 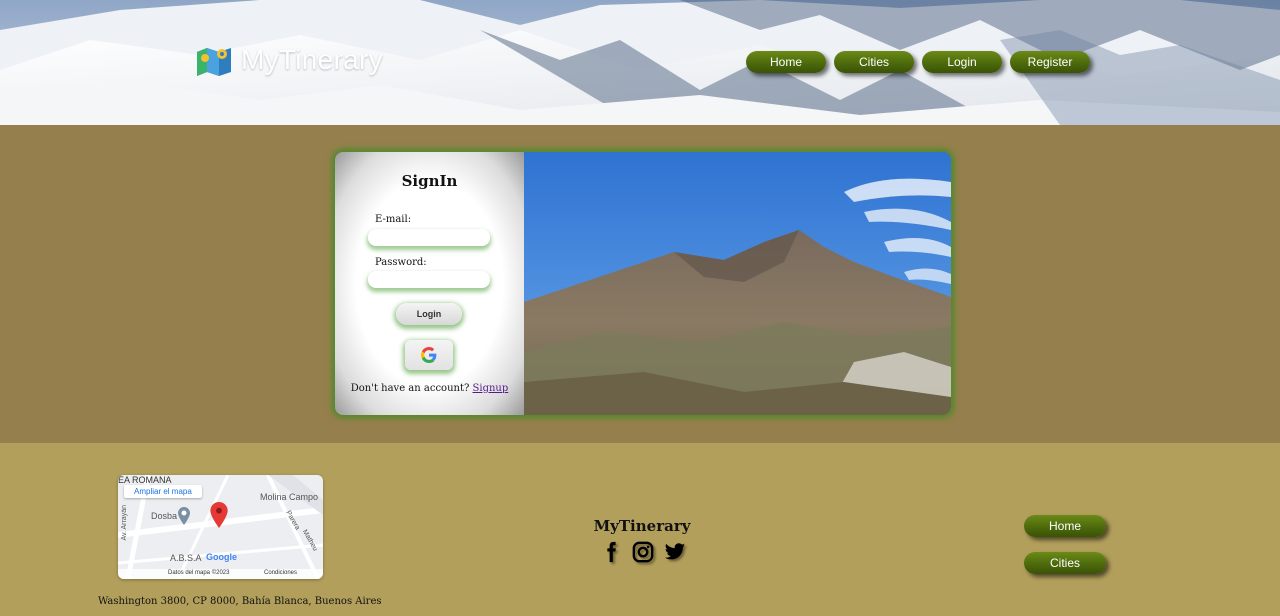 What do you see at coordinates (611, 552) in the screenshot?
I see `facebook-icon` at bounding box center [611, 552].